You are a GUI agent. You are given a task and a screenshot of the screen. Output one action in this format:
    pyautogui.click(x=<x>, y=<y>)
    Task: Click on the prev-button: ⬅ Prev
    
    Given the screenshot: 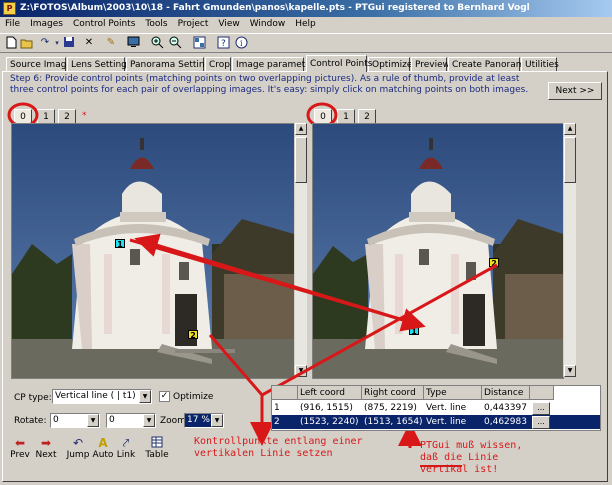 What is the action you would take?
    pyautogui.click(x=20, y=448)
    